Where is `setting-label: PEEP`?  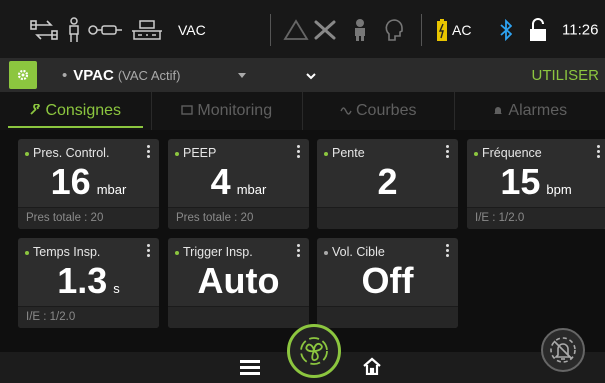
setting-label: PEEP is located at coordinates (200, 153).